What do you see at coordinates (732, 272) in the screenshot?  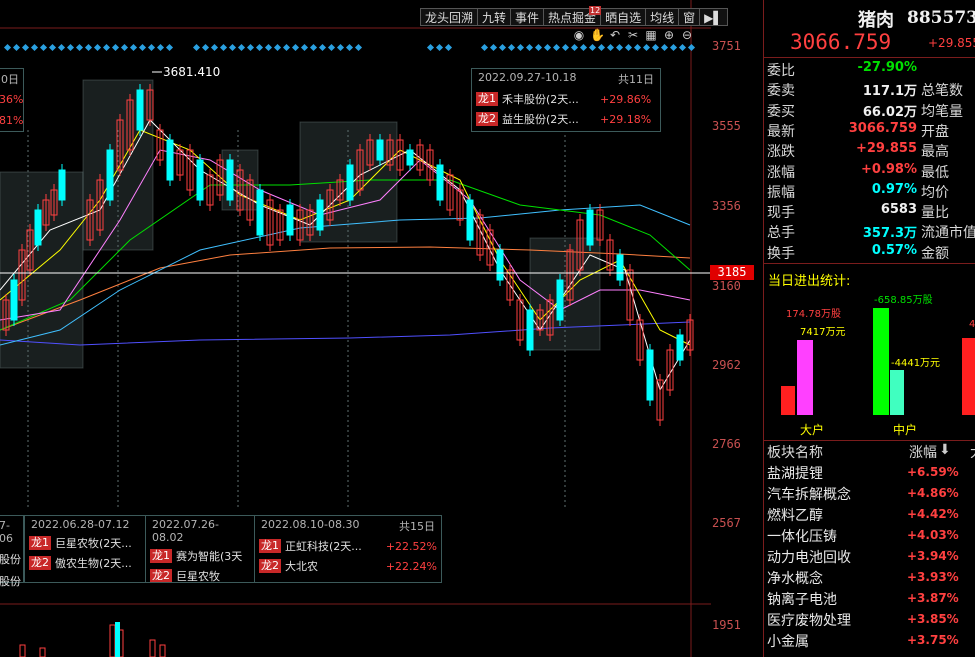 I see `current-price-tag: 3185` at bounding box center [732, 272].